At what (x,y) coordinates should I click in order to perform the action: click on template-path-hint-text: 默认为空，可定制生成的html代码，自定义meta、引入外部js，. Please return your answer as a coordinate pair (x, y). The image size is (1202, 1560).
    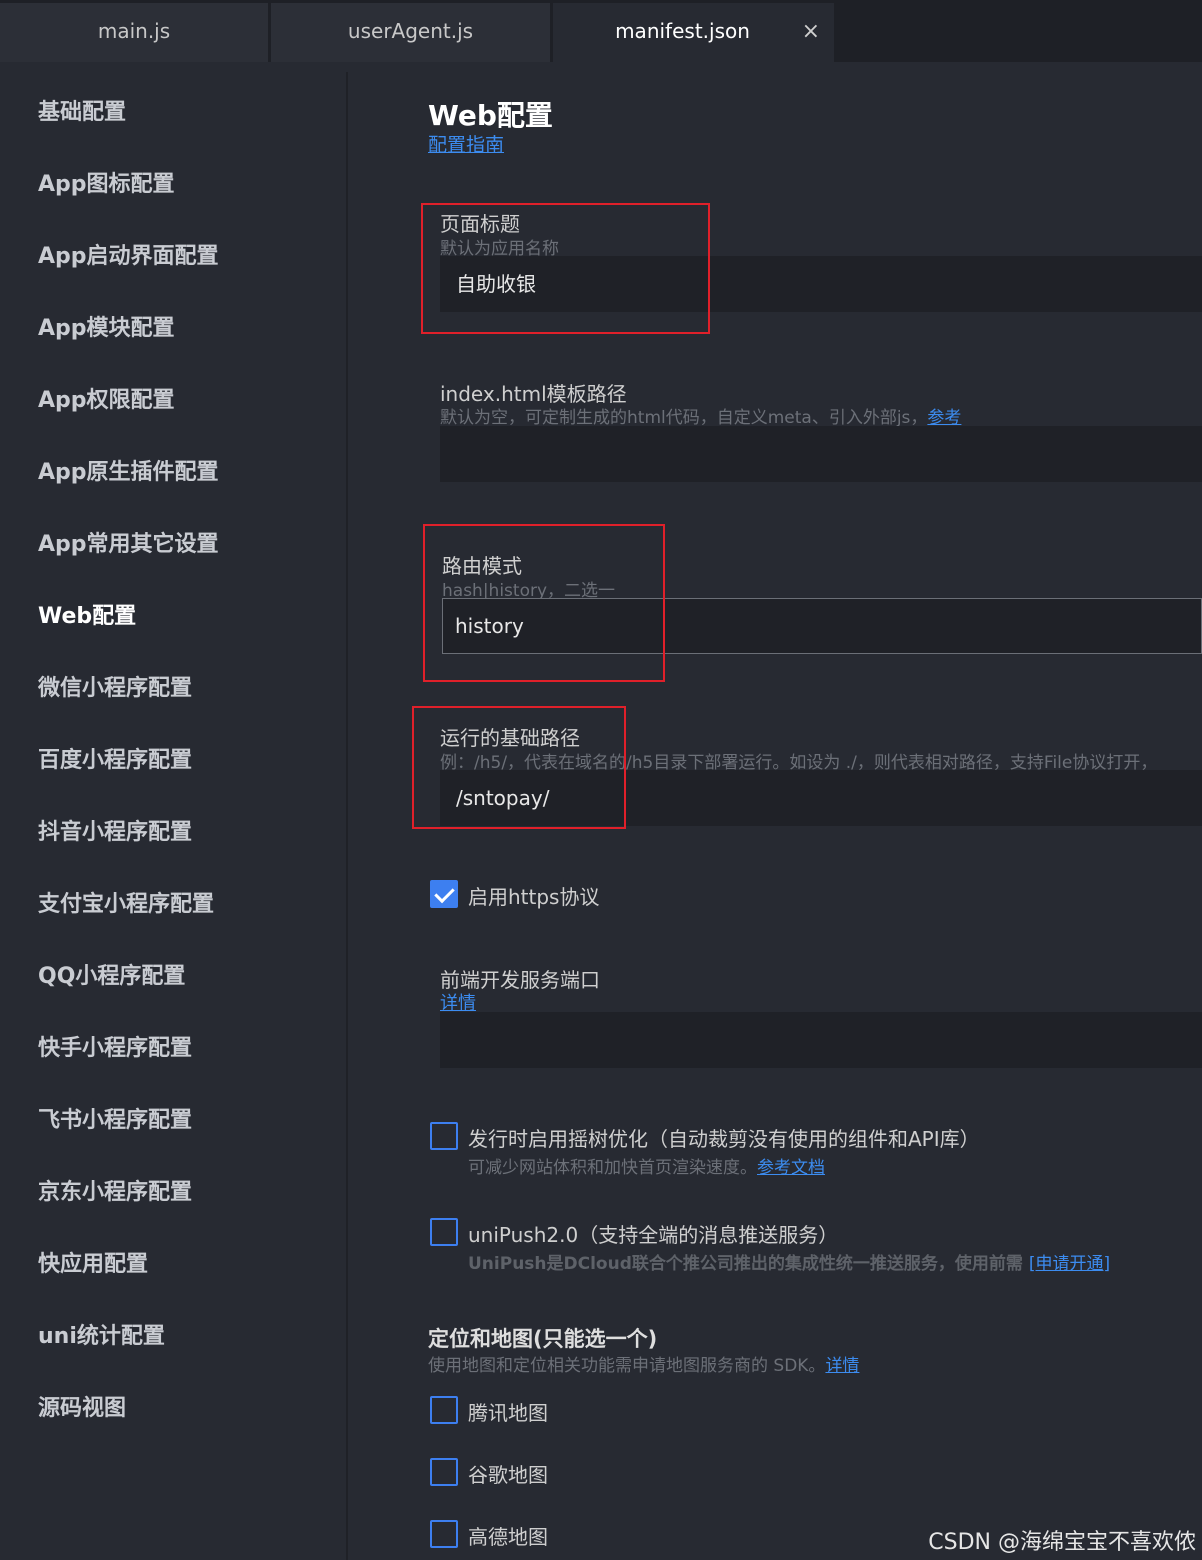
    Looking at the image, I should click on (684, 418).